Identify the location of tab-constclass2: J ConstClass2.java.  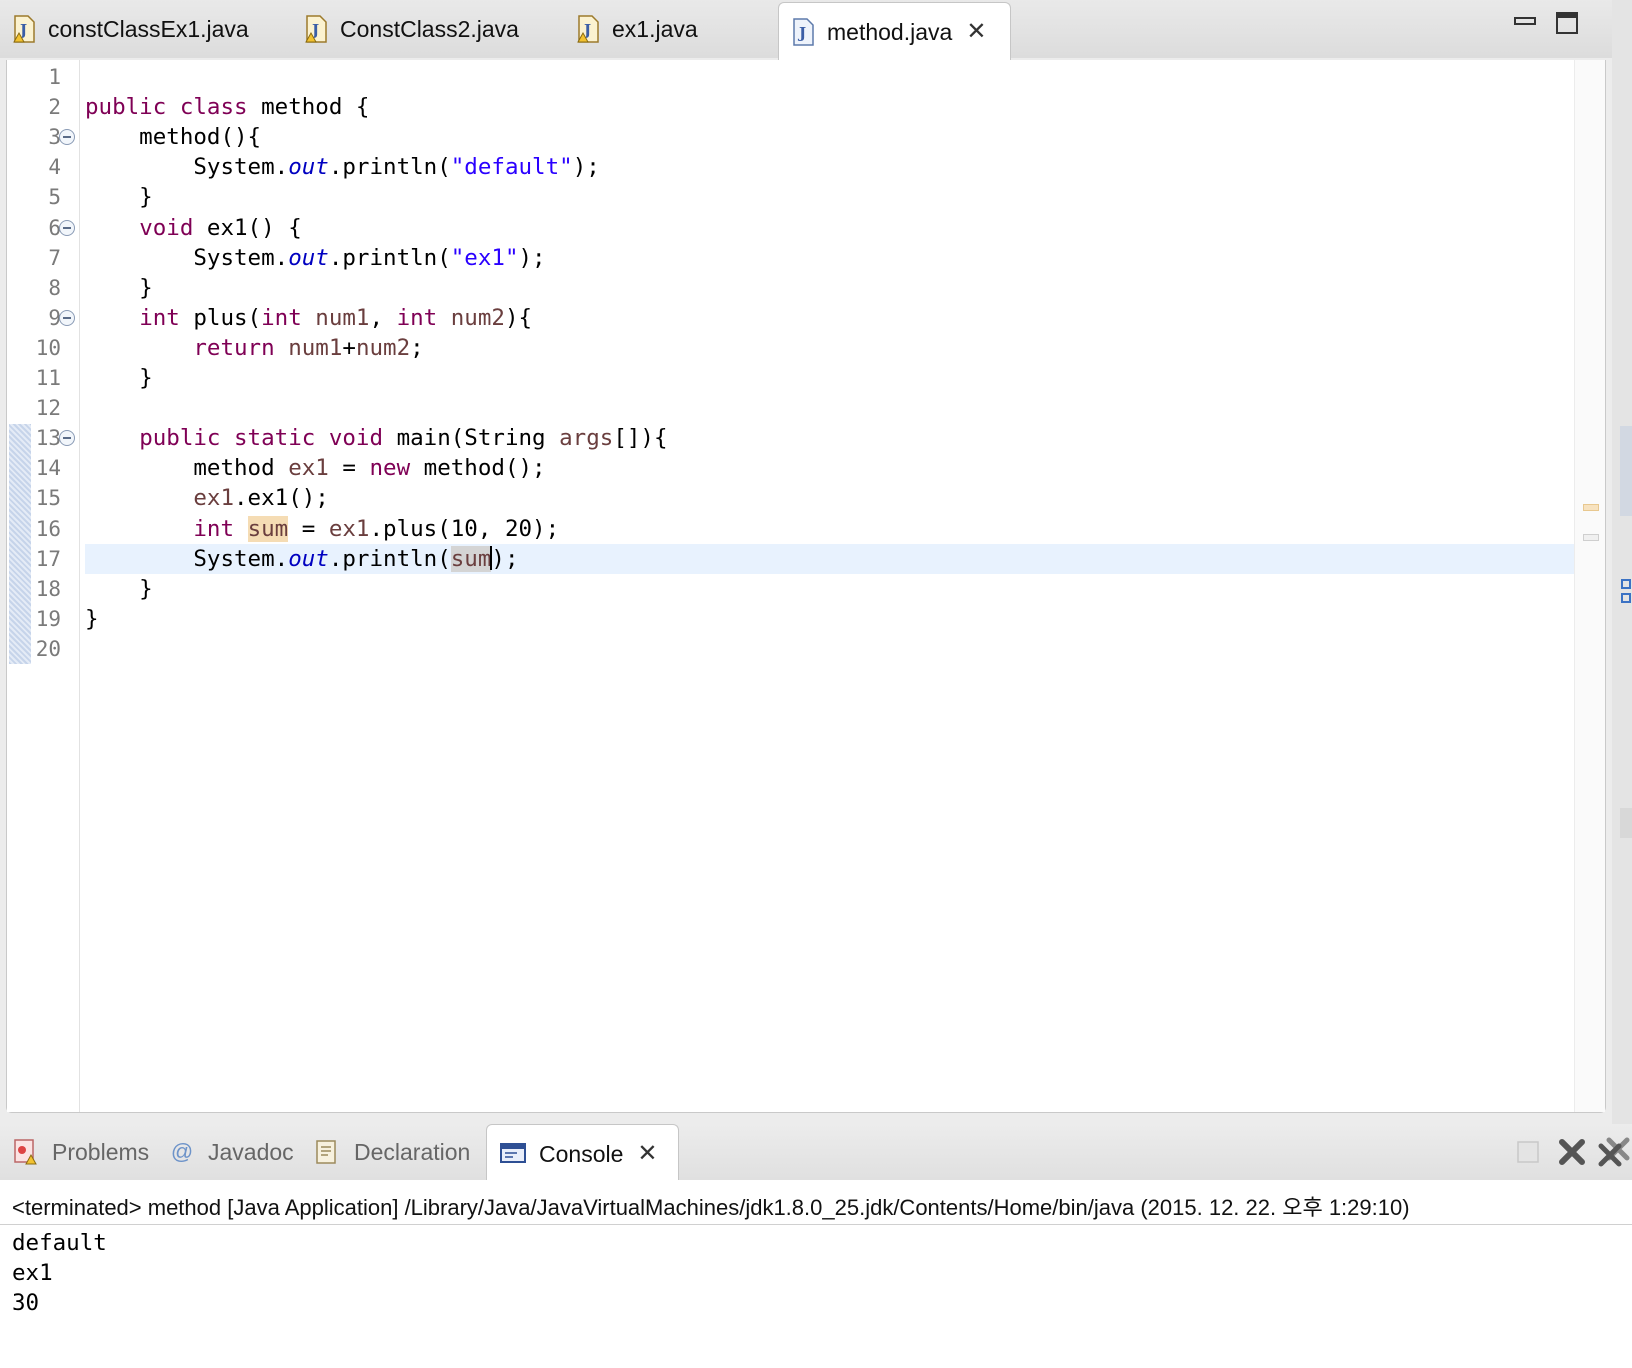
(411, 29).